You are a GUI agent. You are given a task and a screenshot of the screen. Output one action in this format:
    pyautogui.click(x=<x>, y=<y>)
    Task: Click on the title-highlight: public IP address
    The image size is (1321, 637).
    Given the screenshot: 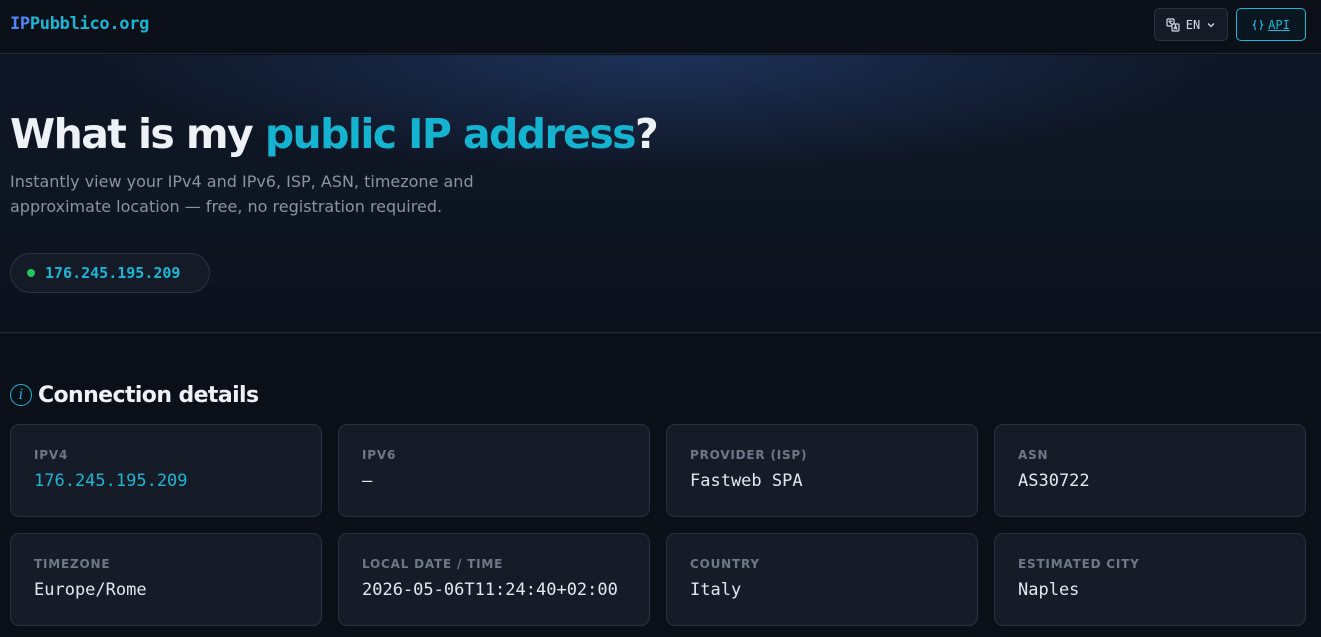 What is the action you would take?
    pyautogui.click(x=450, y=134)
    